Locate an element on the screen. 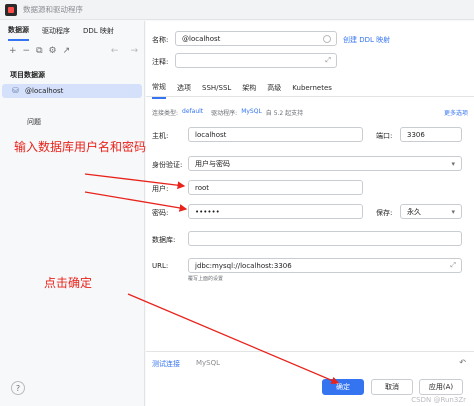 This screenshot has width=474, height=406. remove-icon: − is located at coordinates (27, 51).